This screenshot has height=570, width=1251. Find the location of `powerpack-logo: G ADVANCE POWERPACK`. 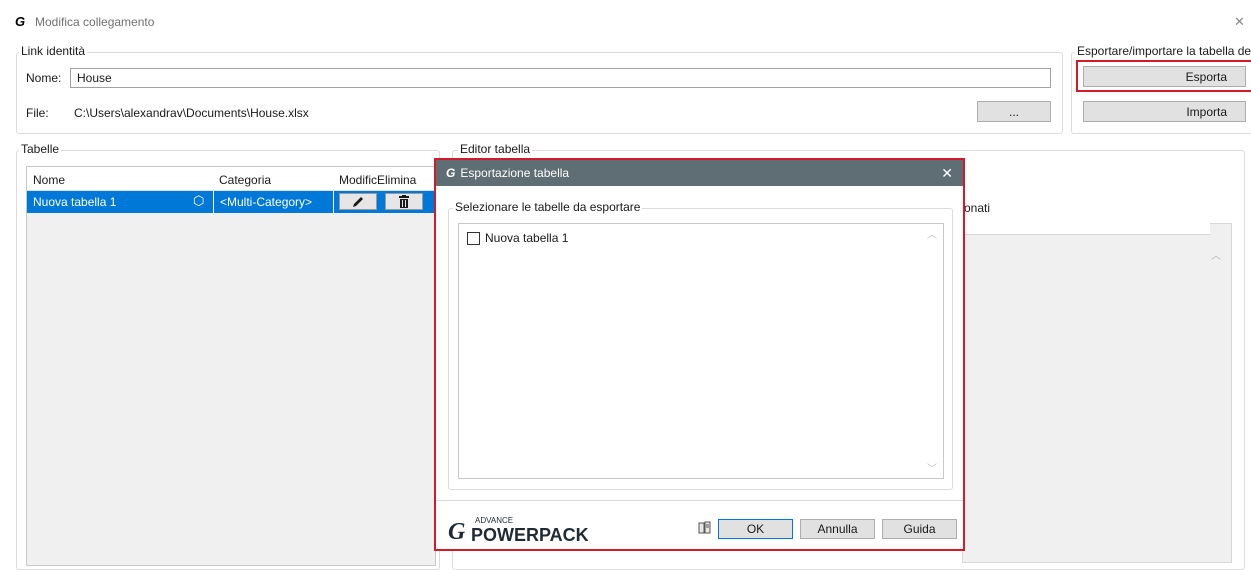

powerpack-logo: G ADVANCE POWERPACK is located at coordinates (518, 531).